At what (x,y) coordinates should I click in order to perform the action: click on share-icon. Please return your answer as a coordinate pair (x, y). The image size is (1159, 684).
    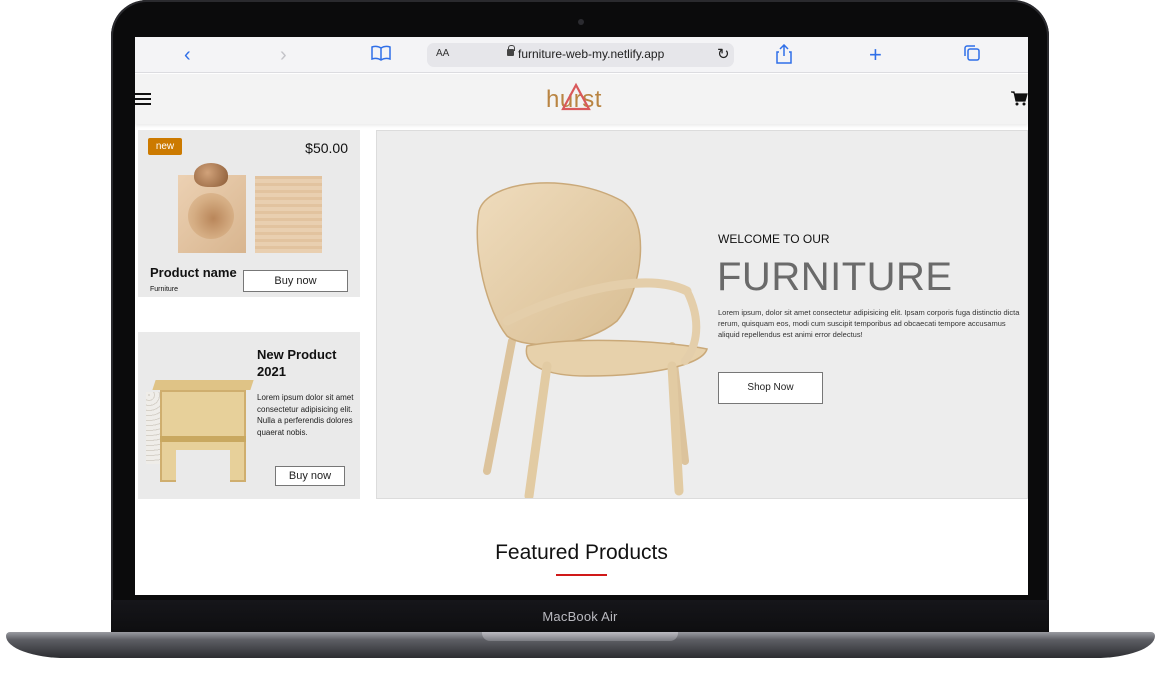
    Looking at the image, I should click on (784, 56).